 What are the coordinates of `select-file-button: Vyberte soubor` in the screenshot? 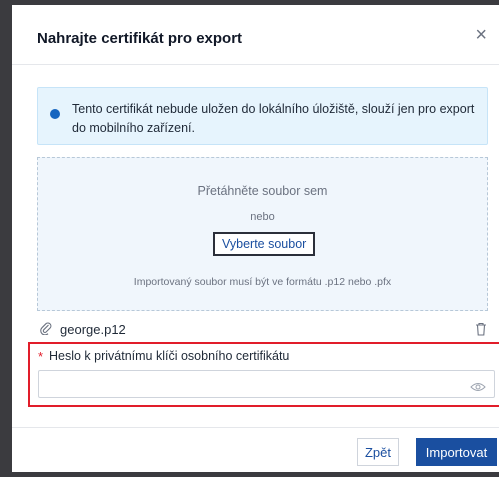 It's located at (264, 244).